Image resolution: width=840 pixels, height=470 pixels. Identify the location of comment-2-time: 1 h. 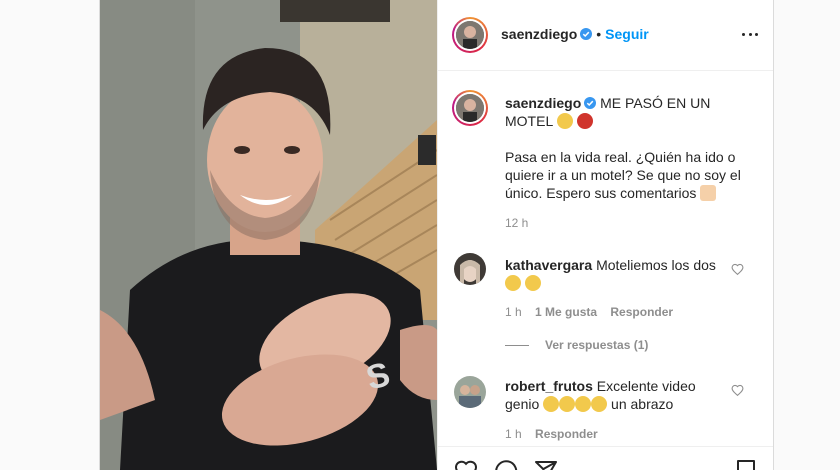
(513, 434).